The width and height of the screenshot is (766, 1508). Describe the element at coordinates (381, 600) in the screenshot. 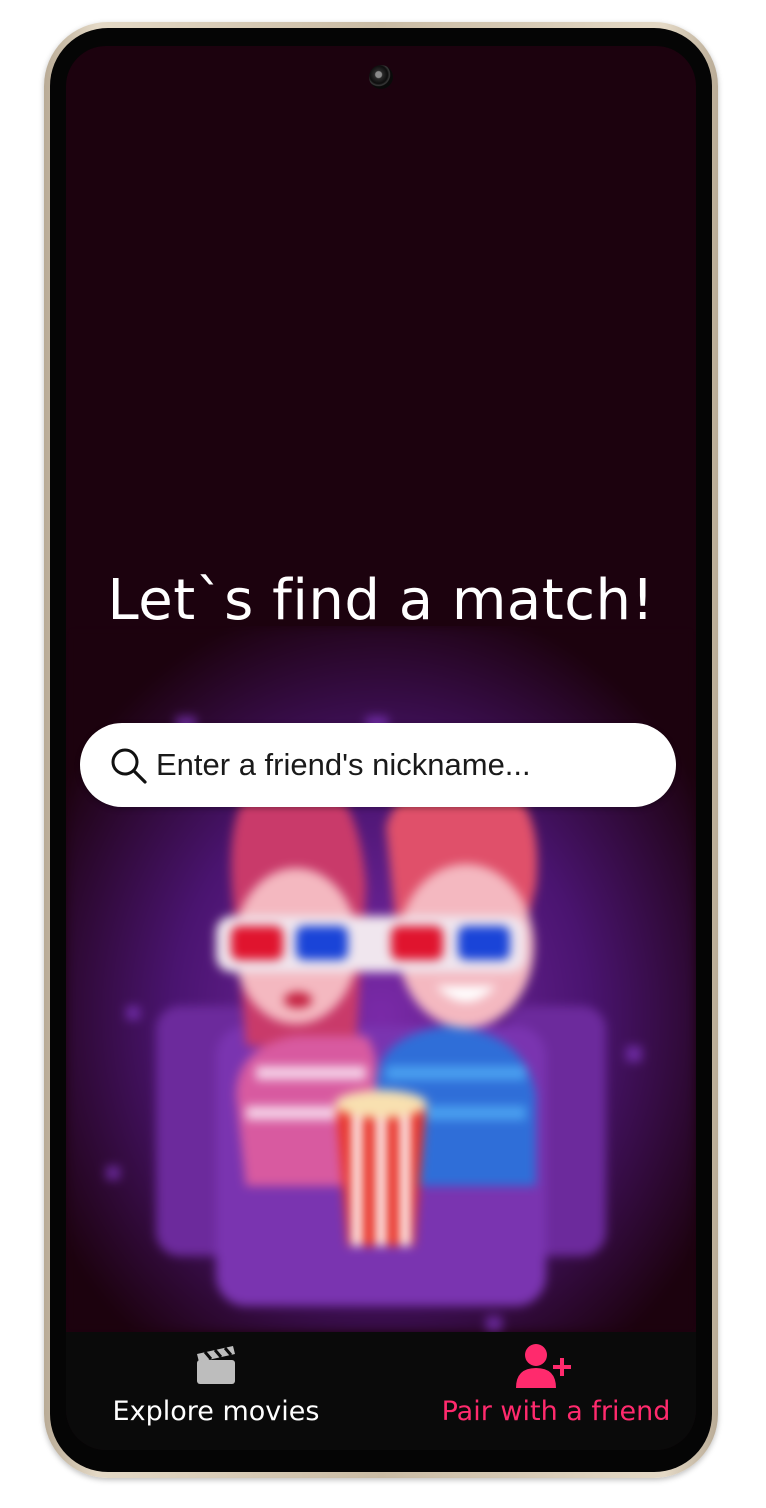

I see `page-title: Let`s find a match!` at that location.